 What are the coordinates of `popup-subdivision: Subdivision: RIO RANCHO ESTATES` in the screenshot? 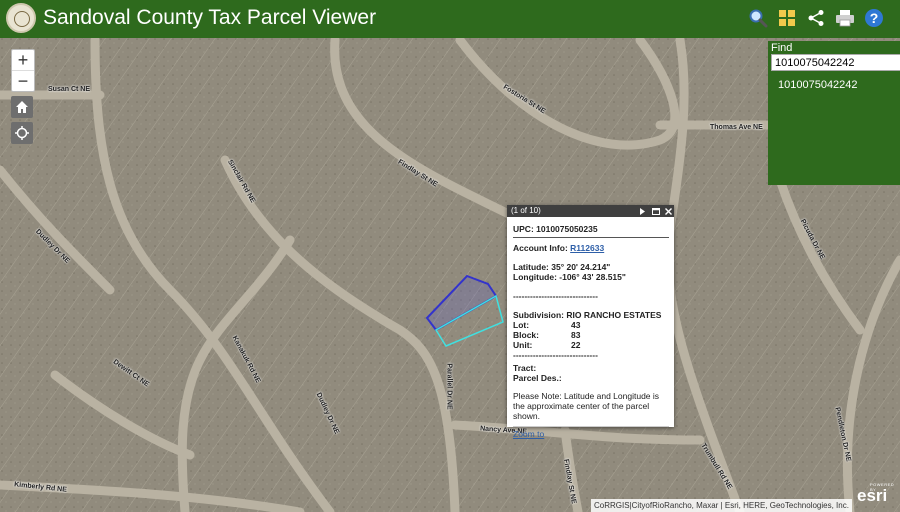 It's located at (587, 315).